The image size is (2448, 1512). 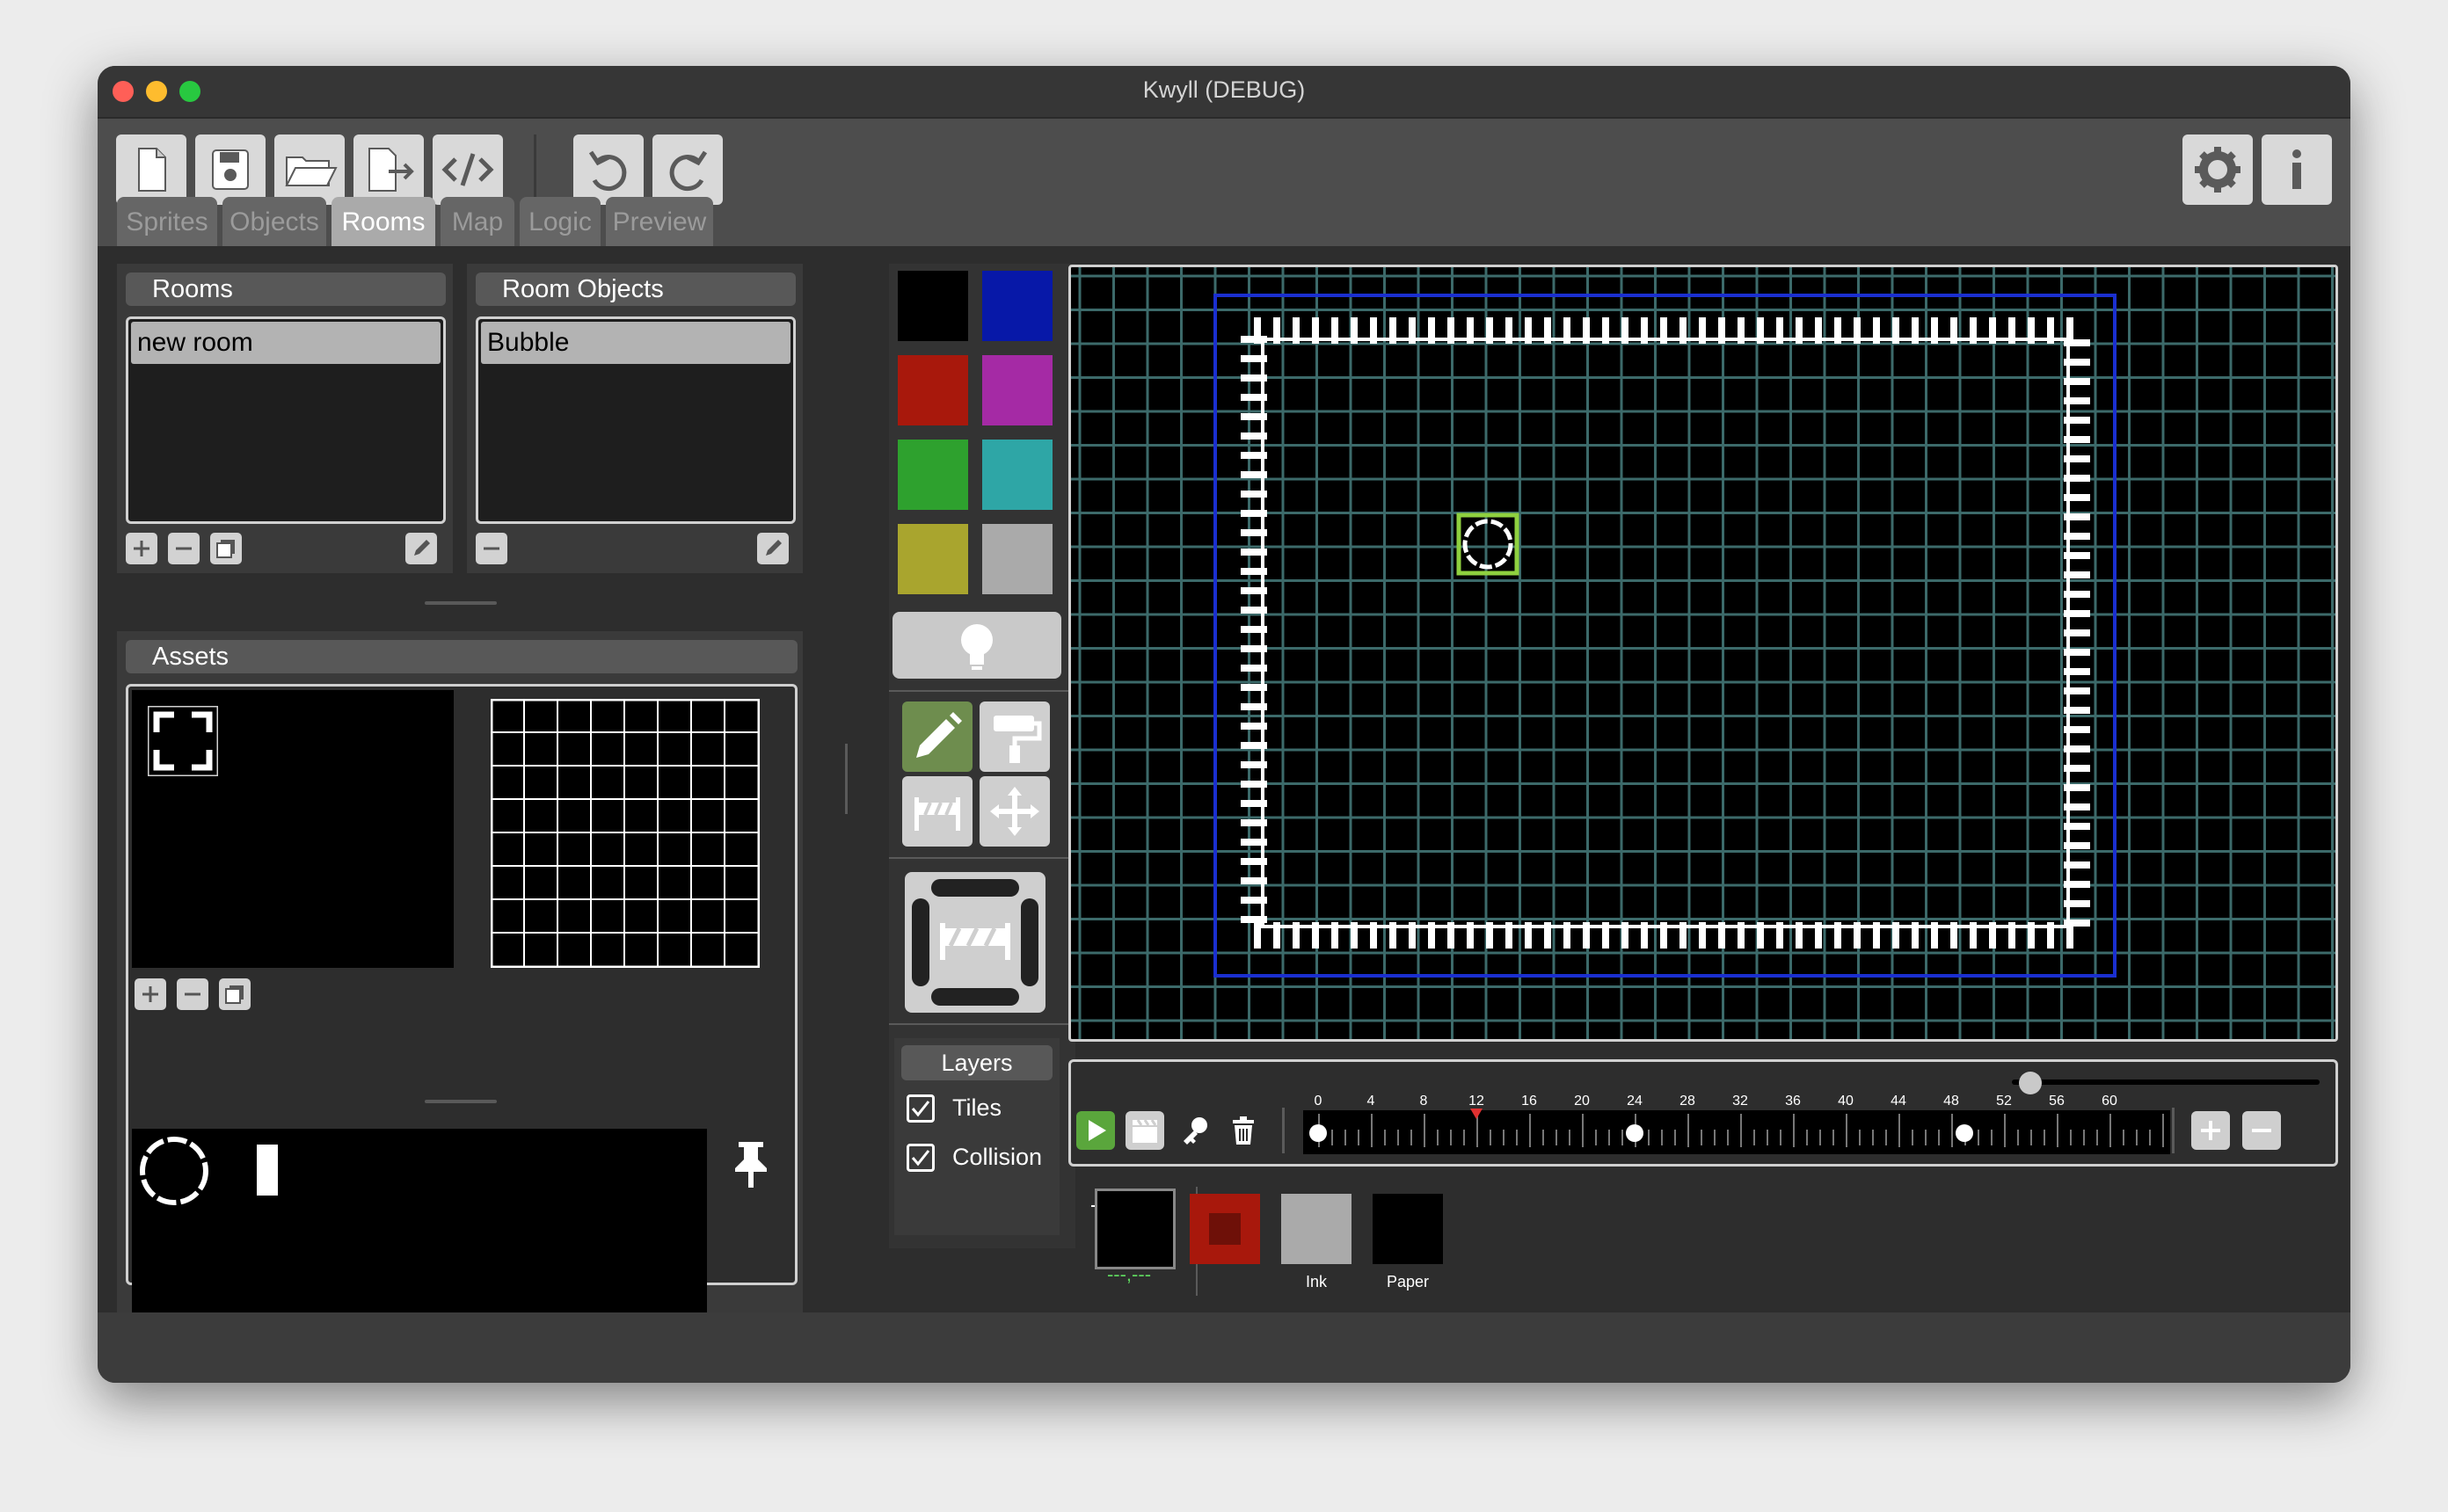 I want to click on list-item: new room, so click(x=286, y=343).